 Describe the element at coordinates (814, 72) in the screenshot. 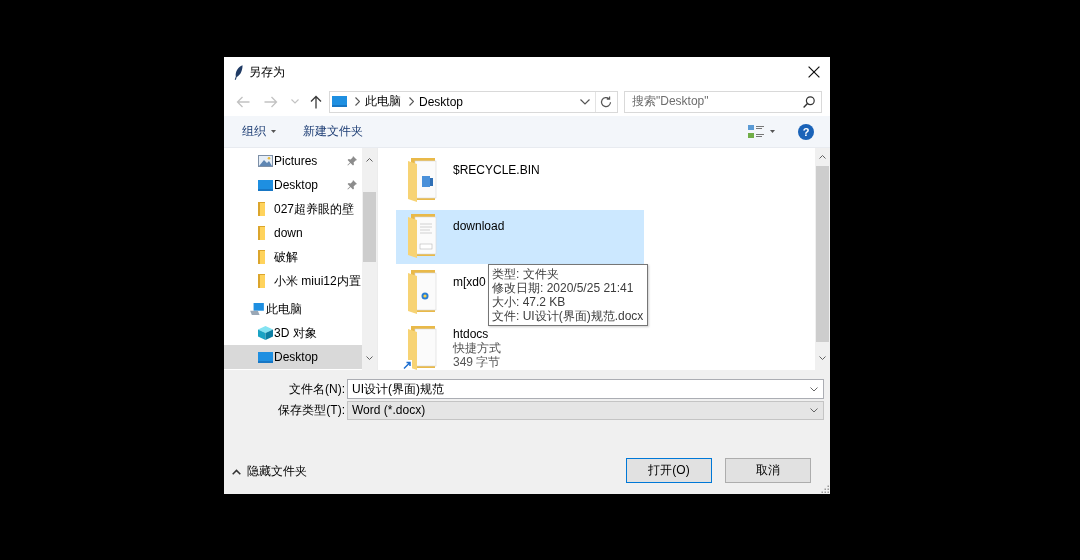

I see `close-icon` at that location.